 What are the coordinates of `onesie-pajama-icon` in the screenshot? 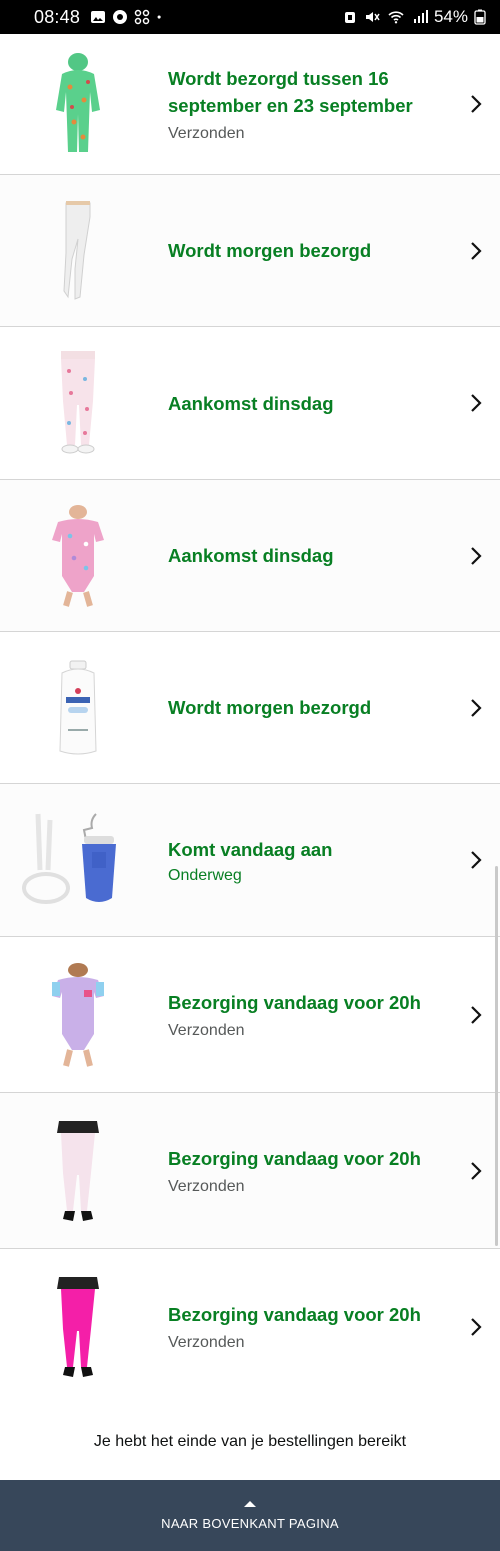 It's located at (78, 102).